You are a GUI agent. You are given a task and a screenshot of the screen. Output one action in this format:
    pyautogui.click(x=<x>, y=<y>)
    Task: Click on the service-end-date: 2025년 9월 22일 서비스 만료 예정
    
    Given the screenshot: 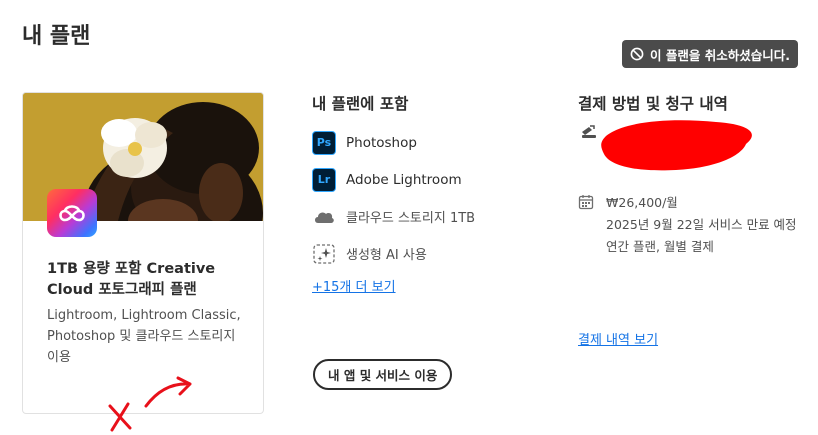 What is the action you would take?
    pyautogui.click(x=701, y=224)
    